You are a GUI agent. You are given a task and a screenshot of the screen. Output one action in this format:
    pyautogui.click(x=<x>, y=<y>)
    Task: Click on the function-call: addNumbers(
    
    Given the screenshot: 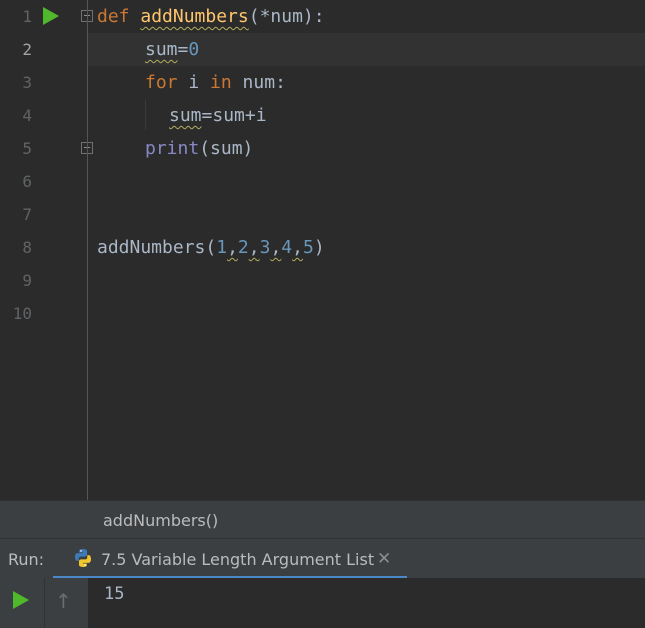 What is the action you would take?
    pyautogui.click(x=157, y=247)
    